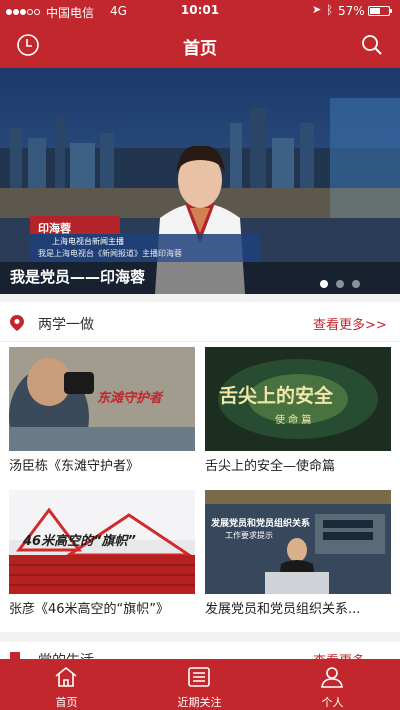 The height and width of the screenshot is (710, 400). I want to click on tv-name-plate: 印海蓉, so click(54, 228).